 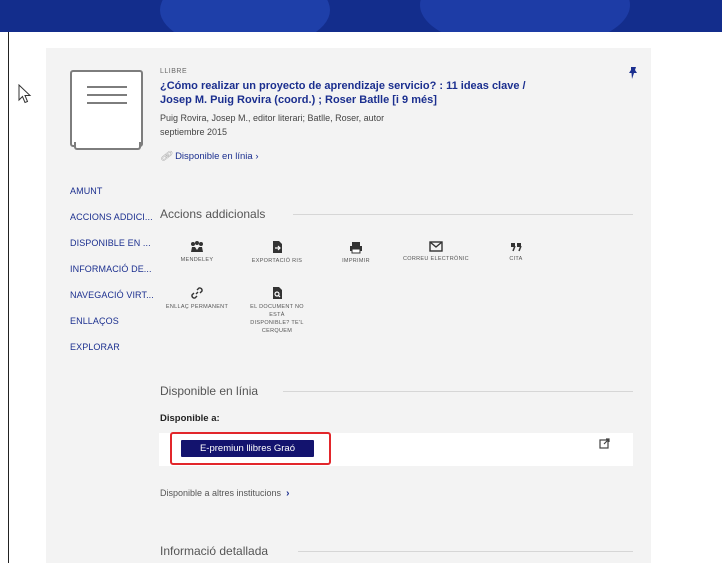 I want to click on side-nav-item-explorar: EXPLORAR, so click(x=95, y=347).